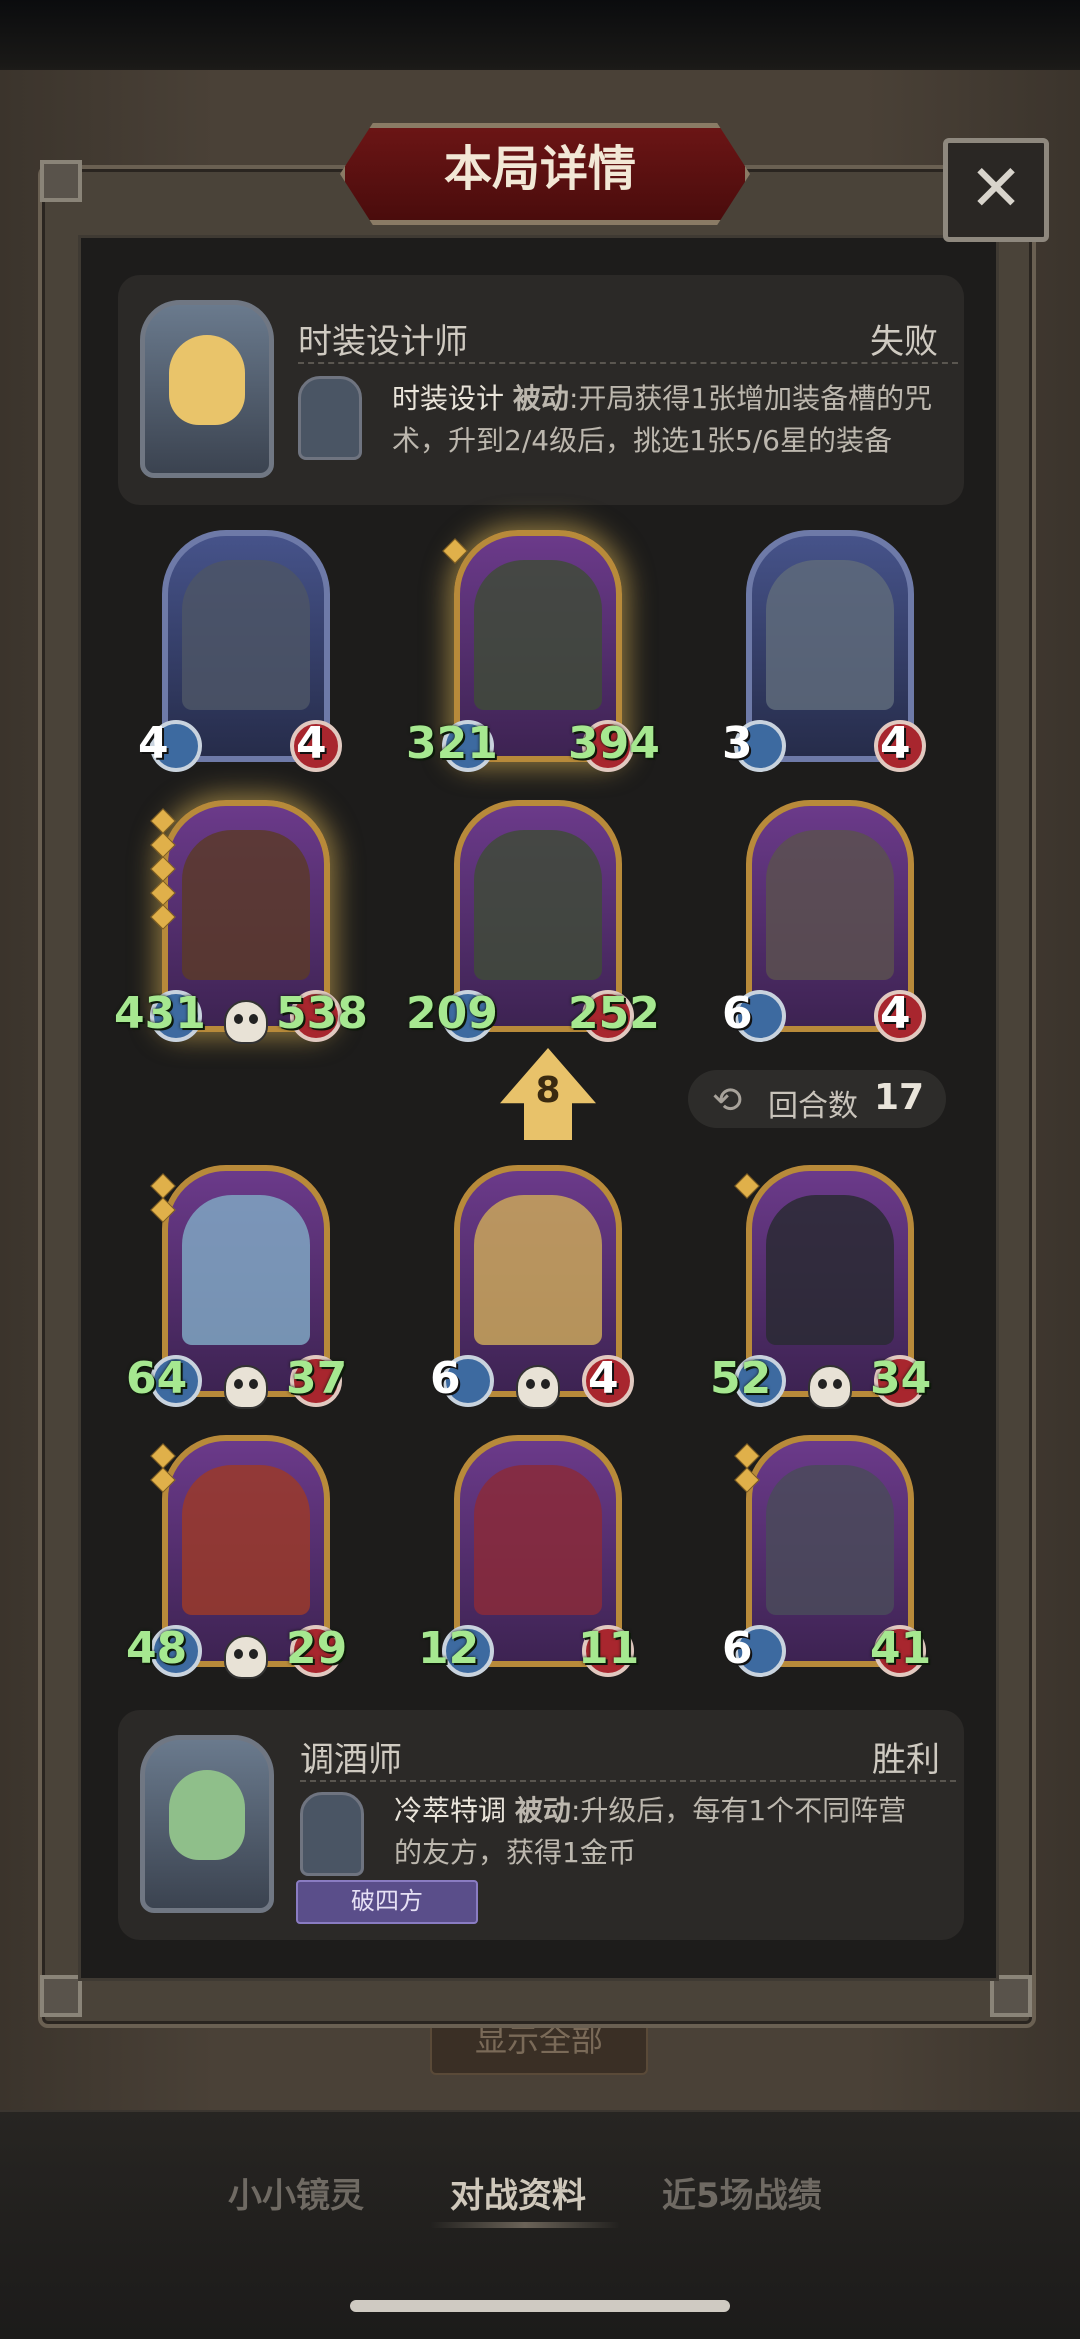  I want to click on attack-value: 431, so click(160, 1013).